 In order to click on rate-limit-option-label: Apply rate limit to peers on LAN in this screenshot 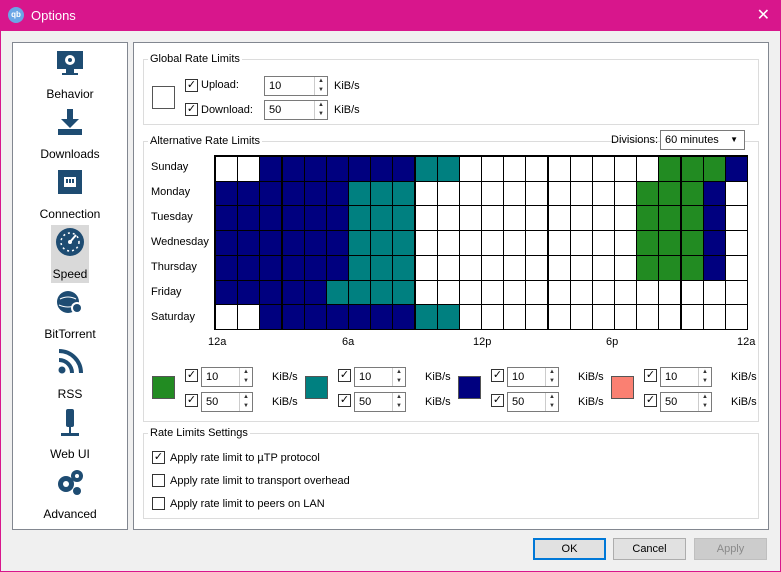, I will do `click(247, 504)`.